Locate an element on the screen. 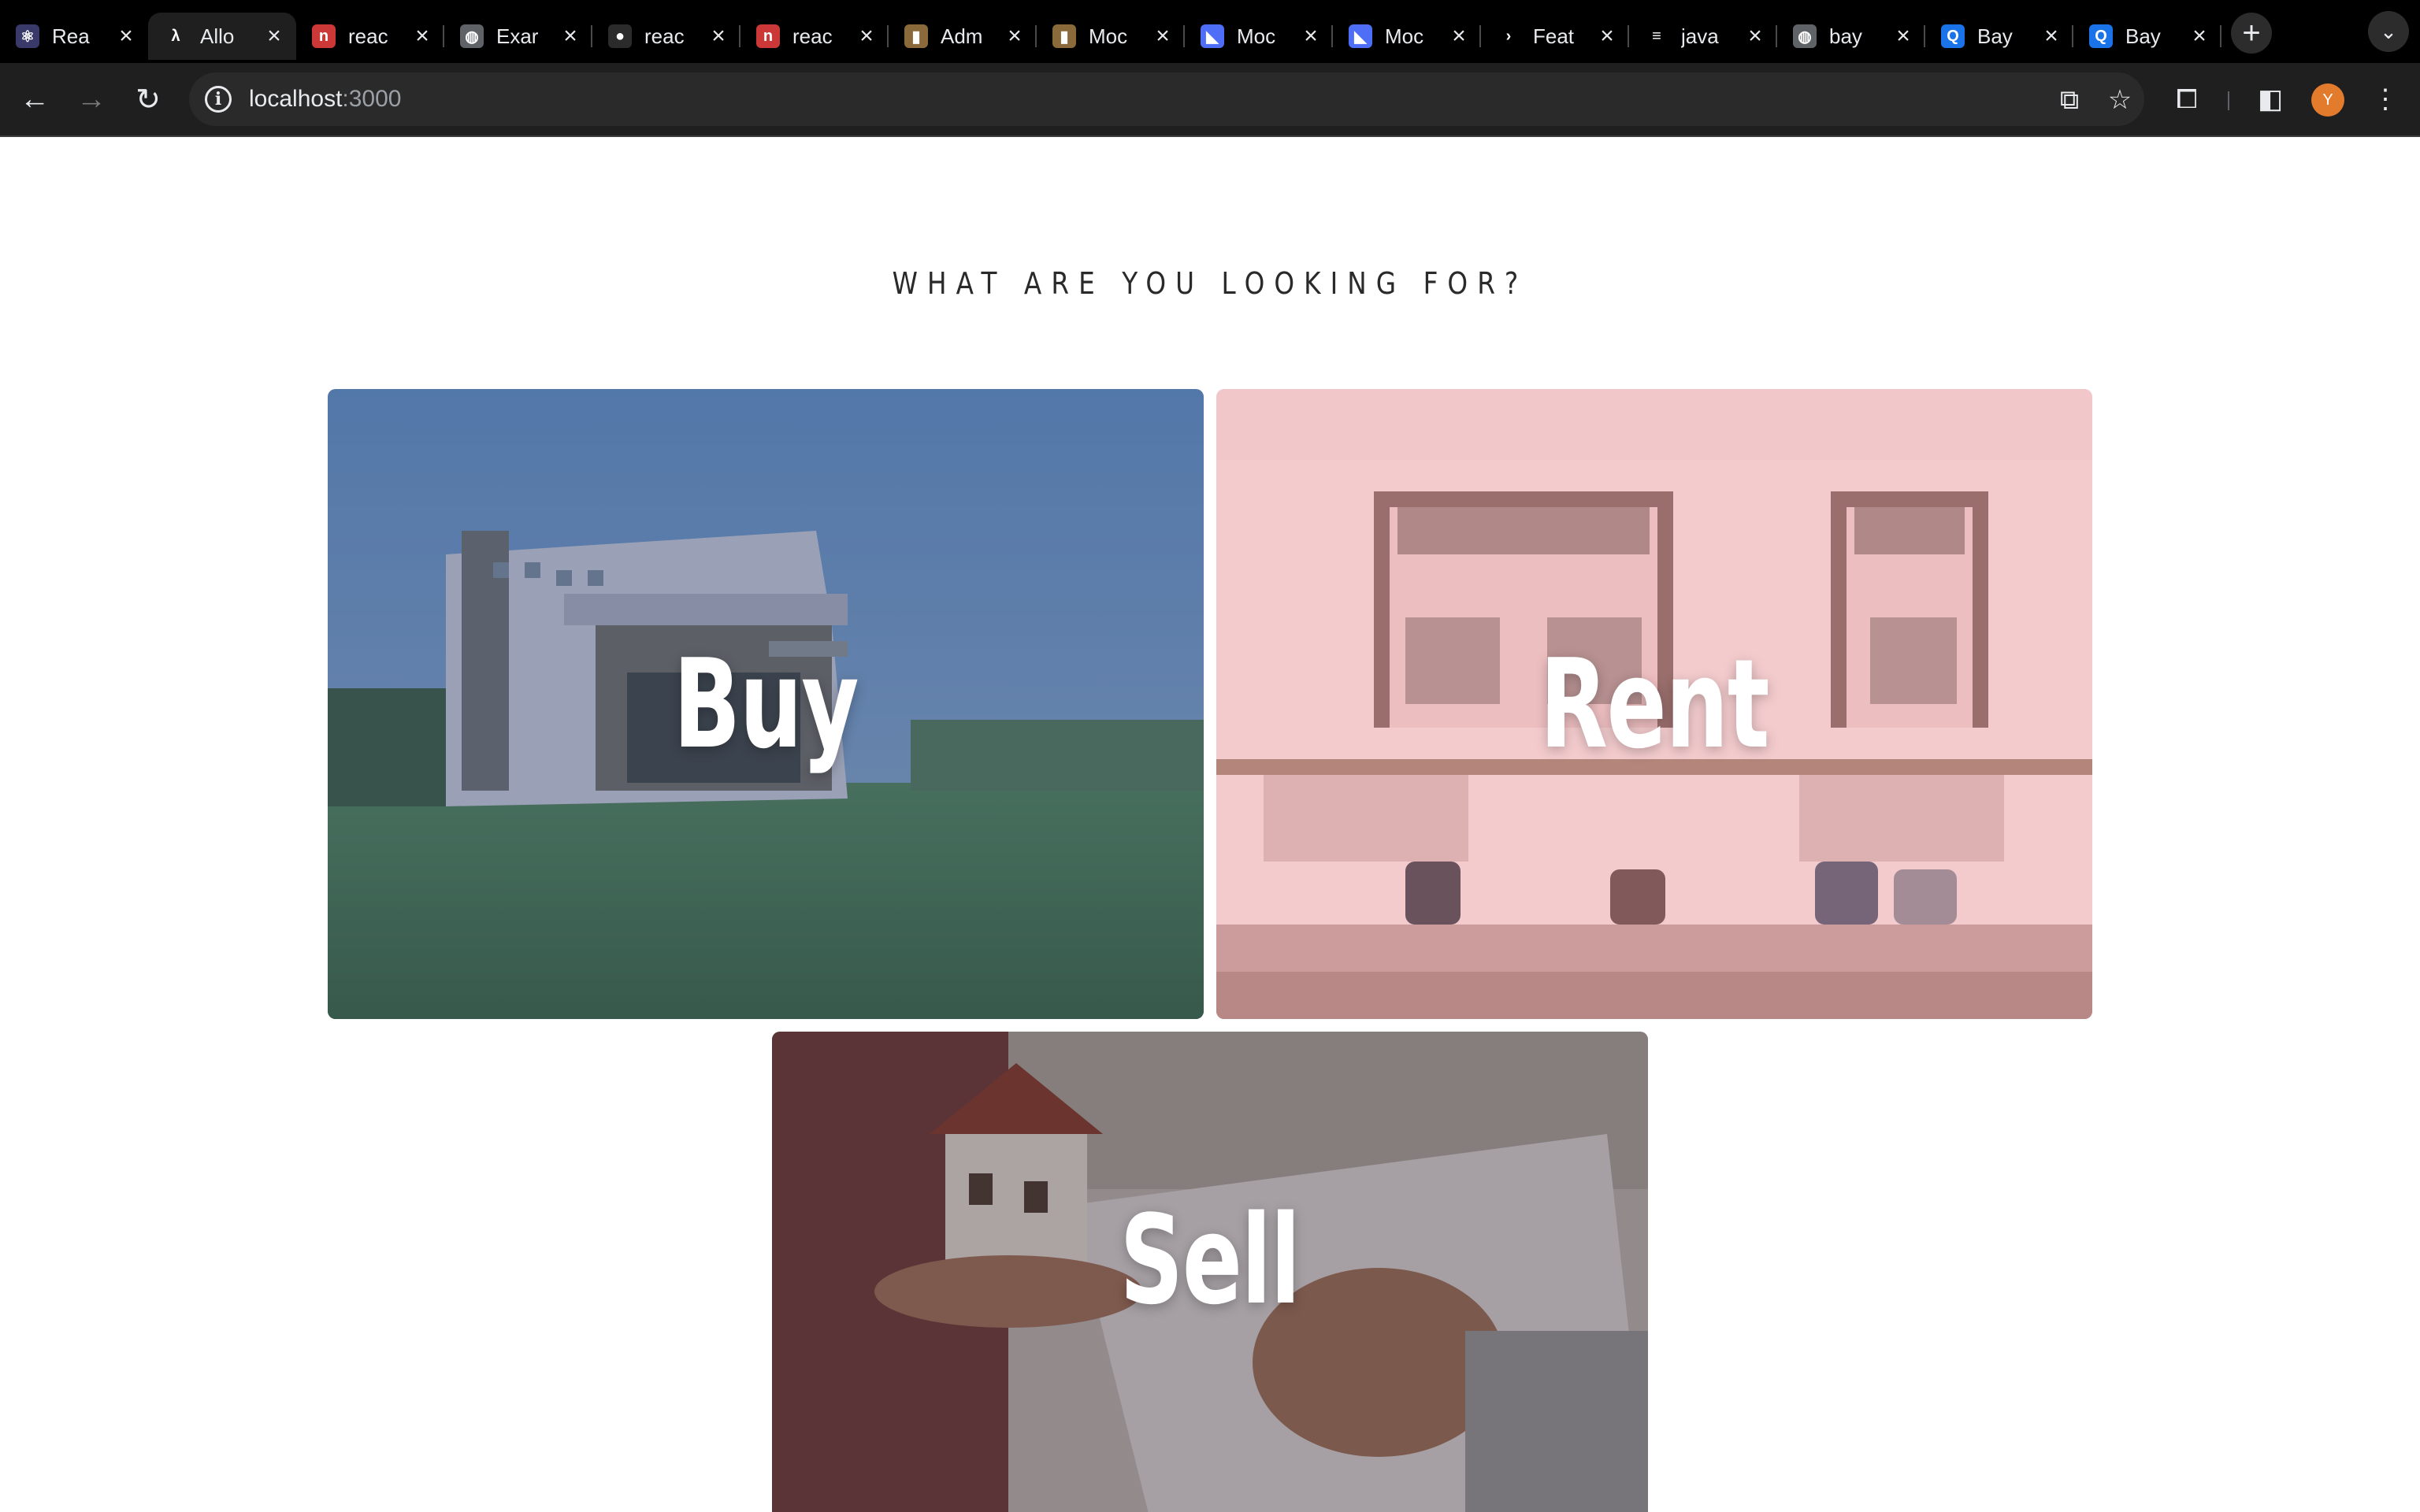  browser-toolbar: ← → ↻ i localhost:3000 ⧉ ☆ ⧠ ◧ Y ⋮ is located at coordinates (1210, 100).